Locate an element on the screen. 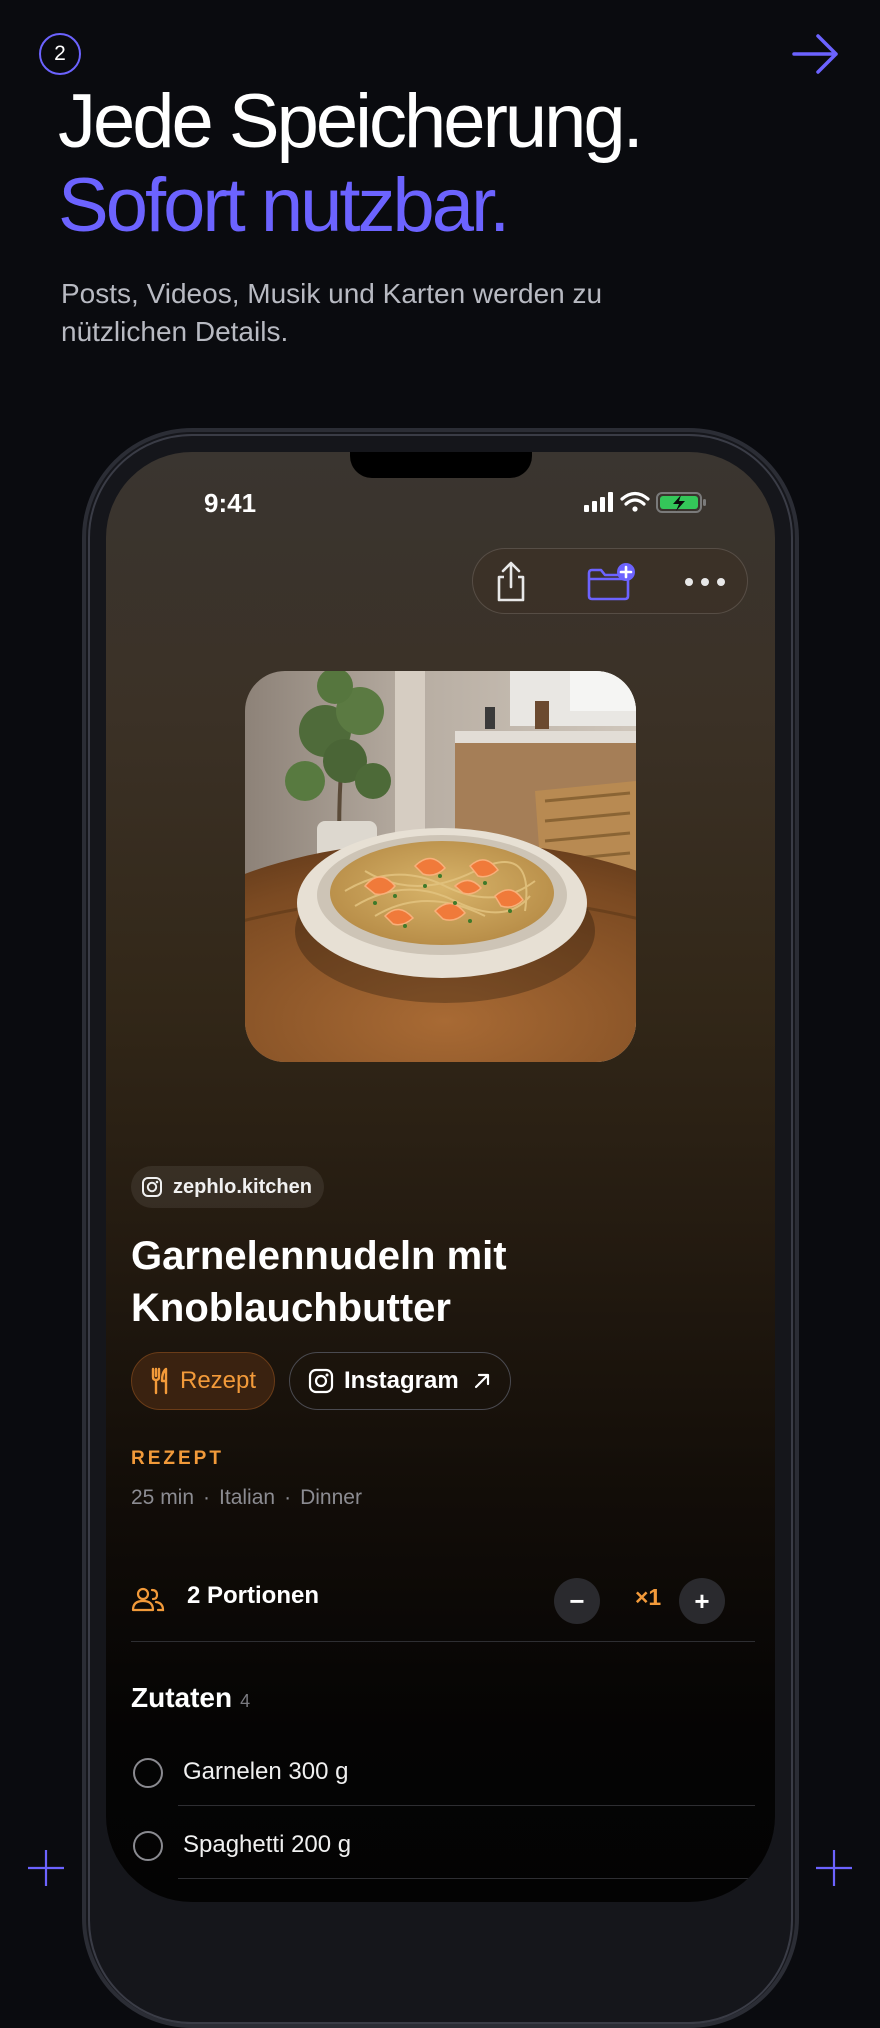  instagram-link: Instagram is located at coordinates (400, 1381).